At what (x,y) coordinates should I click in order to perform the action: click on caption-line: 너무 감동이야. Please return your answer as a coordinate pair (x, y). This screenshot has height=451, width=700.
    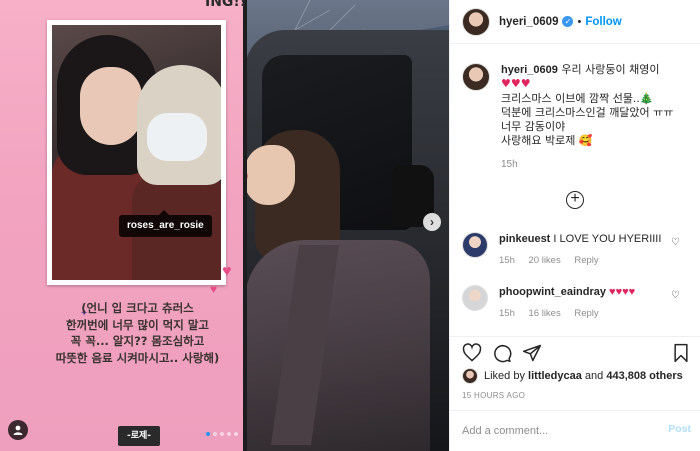
    Looking at the image, I should click on (533, 127).